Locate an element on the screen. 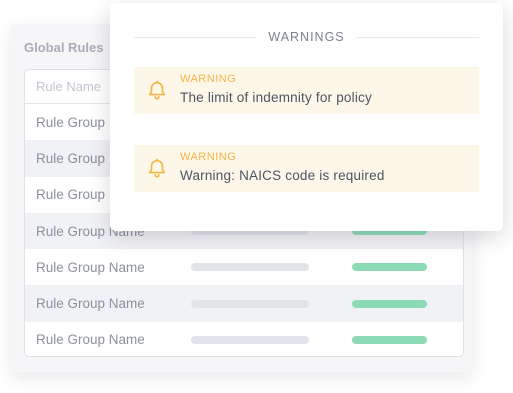 This screenshot has height=393, width=513. warning-message: The limit of indemnity for policy is located at coordinates (276, 97).